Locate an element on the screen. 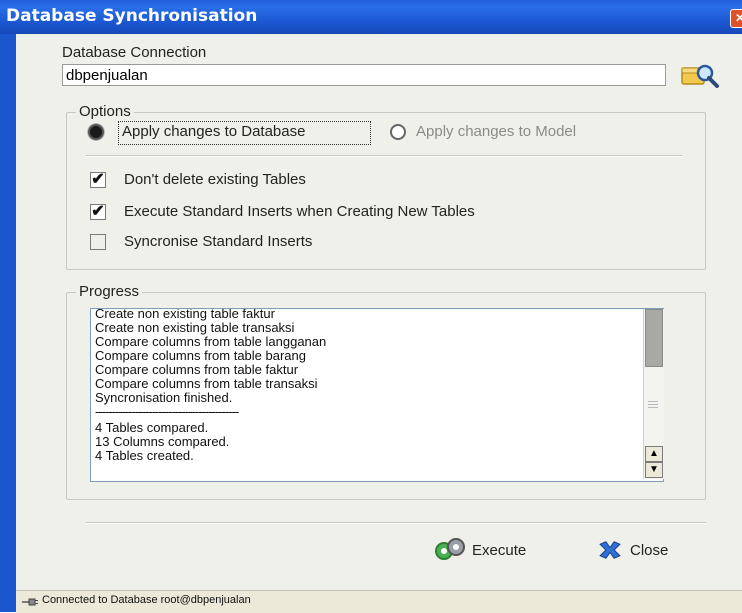 The image size is (742, 613). radio-apply-database is located at coordinates (96, 132).